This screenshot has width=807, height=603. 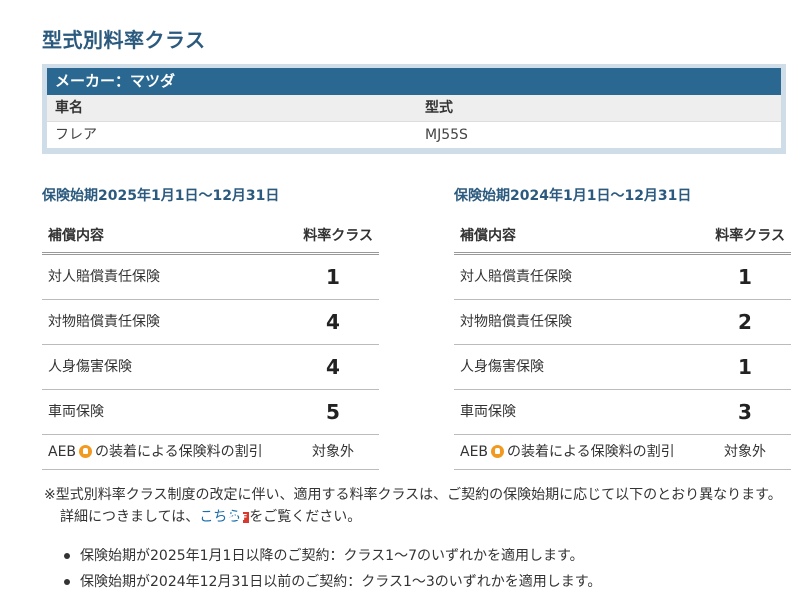 I want to click on model-header: 型式, so click(x=439, y=108).